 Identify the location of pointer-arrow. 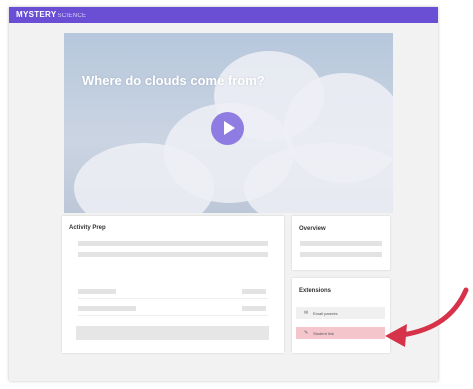
(427, 317).